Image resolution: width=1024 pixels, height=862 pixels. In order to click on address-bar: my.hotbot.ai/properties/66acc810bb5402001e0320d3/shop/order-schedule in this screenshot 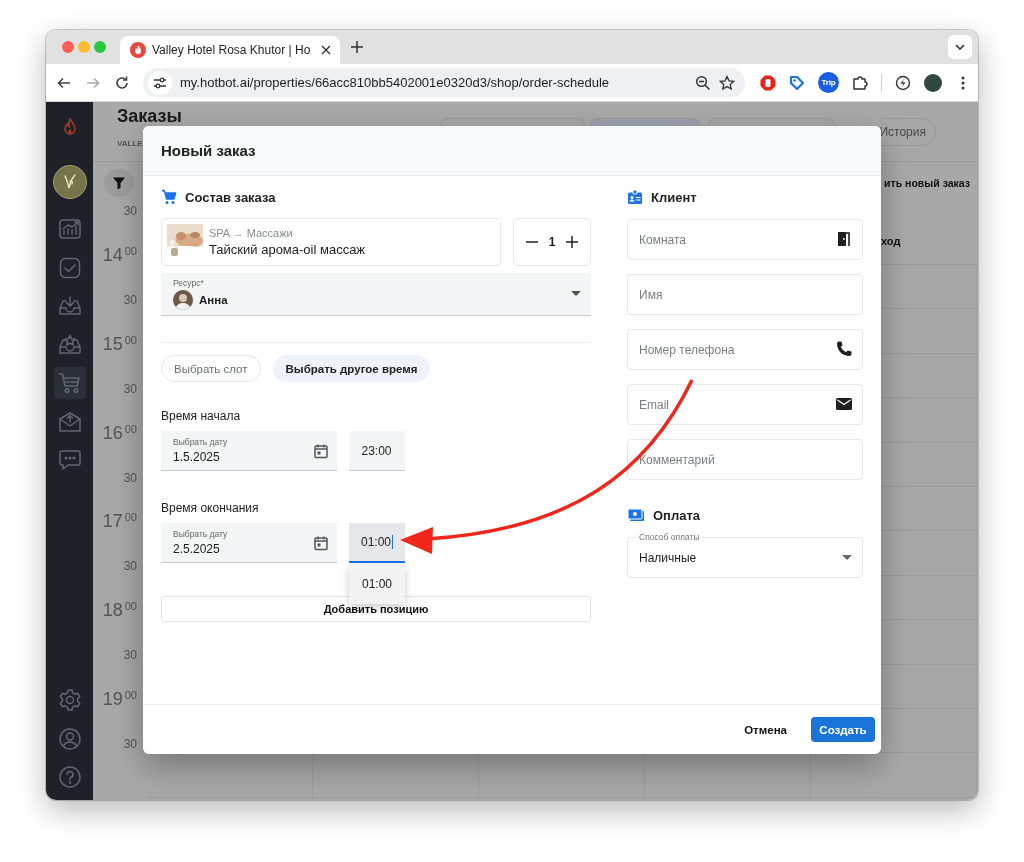, I will do `click(444, 82)`.